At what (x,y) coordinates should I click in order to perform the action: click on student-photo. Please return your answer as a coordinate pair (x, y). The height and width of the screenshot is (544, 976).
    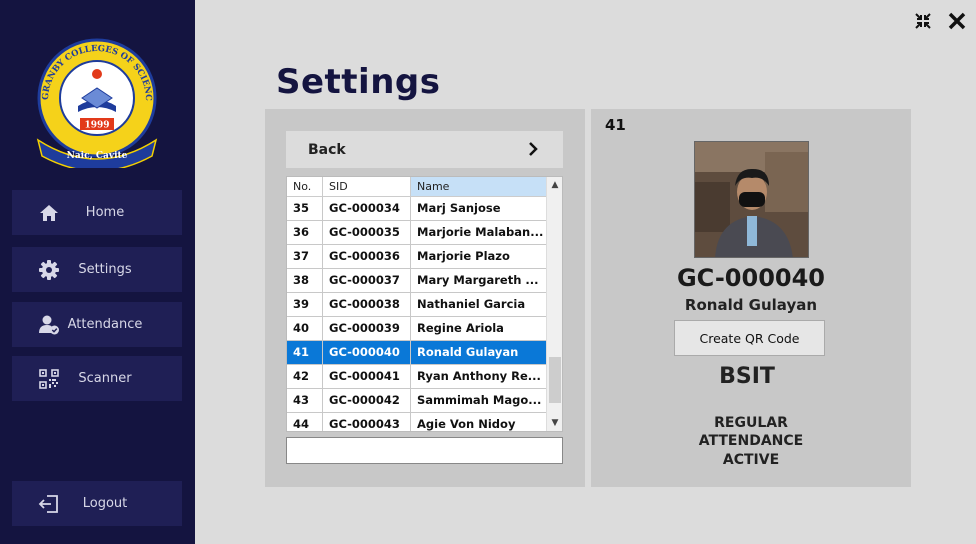
    Looking at the image, I should click on (751, 199).